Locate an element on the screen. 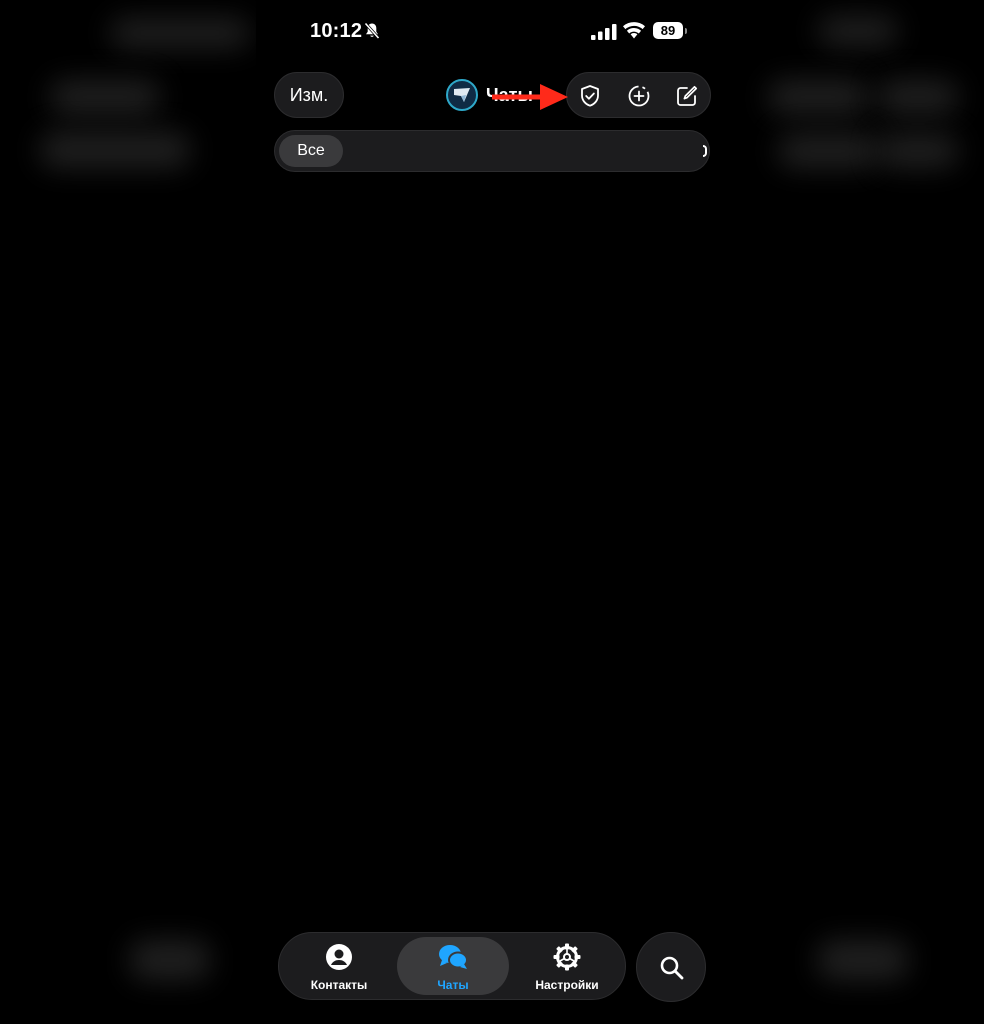  search-icon is located at coordinates (672, 968).